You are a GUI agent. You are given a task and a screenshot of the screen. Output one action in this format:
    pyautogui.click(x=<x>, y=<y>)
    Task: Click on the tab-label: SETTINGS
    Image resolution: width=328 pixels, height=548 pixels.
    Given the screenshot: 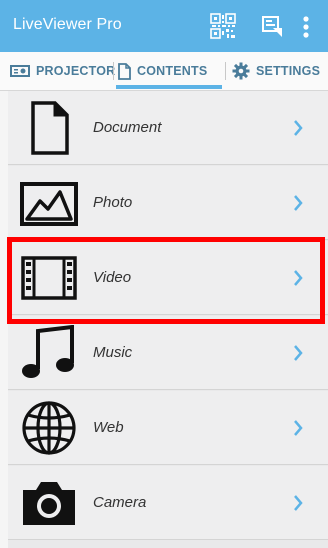 What is the action you would take?
    pyautogui.click(x=288, y=71)
    